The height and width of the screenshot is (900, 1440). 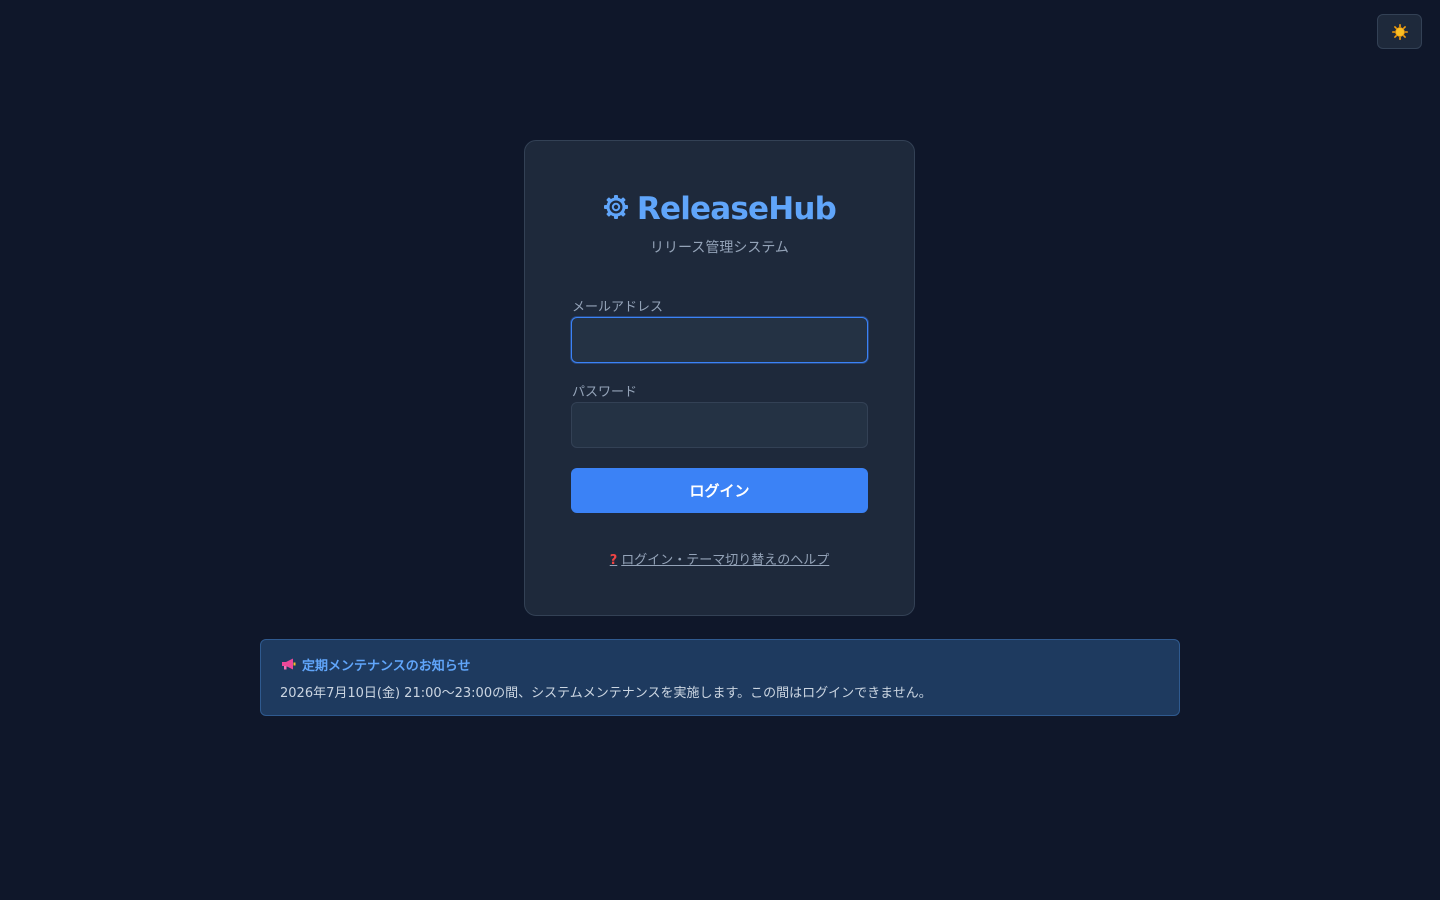 I want to click on help-link-label: ログイン・テーマ切り替えのヘルプ, so click(x=725, y=560).